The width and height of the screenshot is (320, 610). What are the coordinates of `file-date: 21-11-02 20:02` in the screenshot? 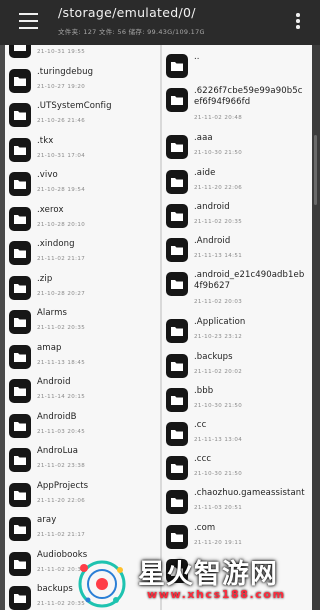 It's located at (218, 371).